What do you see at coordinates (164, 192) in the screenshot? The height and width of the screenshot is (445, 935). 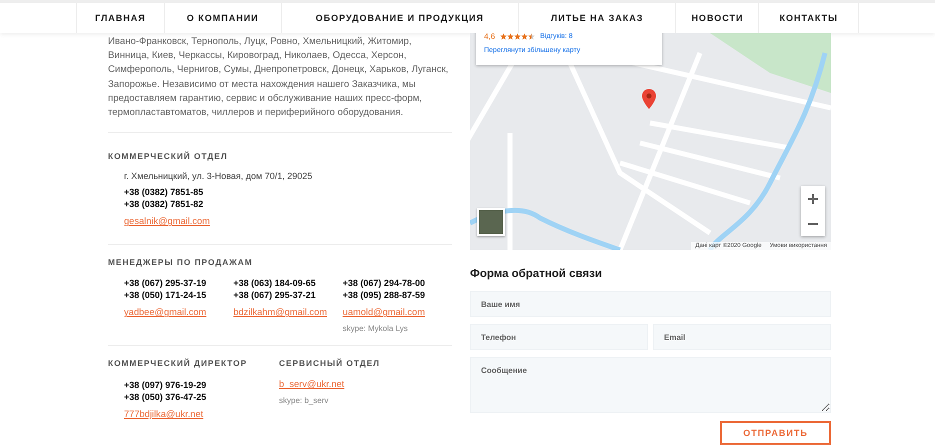 I see `phone-number: +38 (0382) 7851-85` at bounding box center [164, 192].